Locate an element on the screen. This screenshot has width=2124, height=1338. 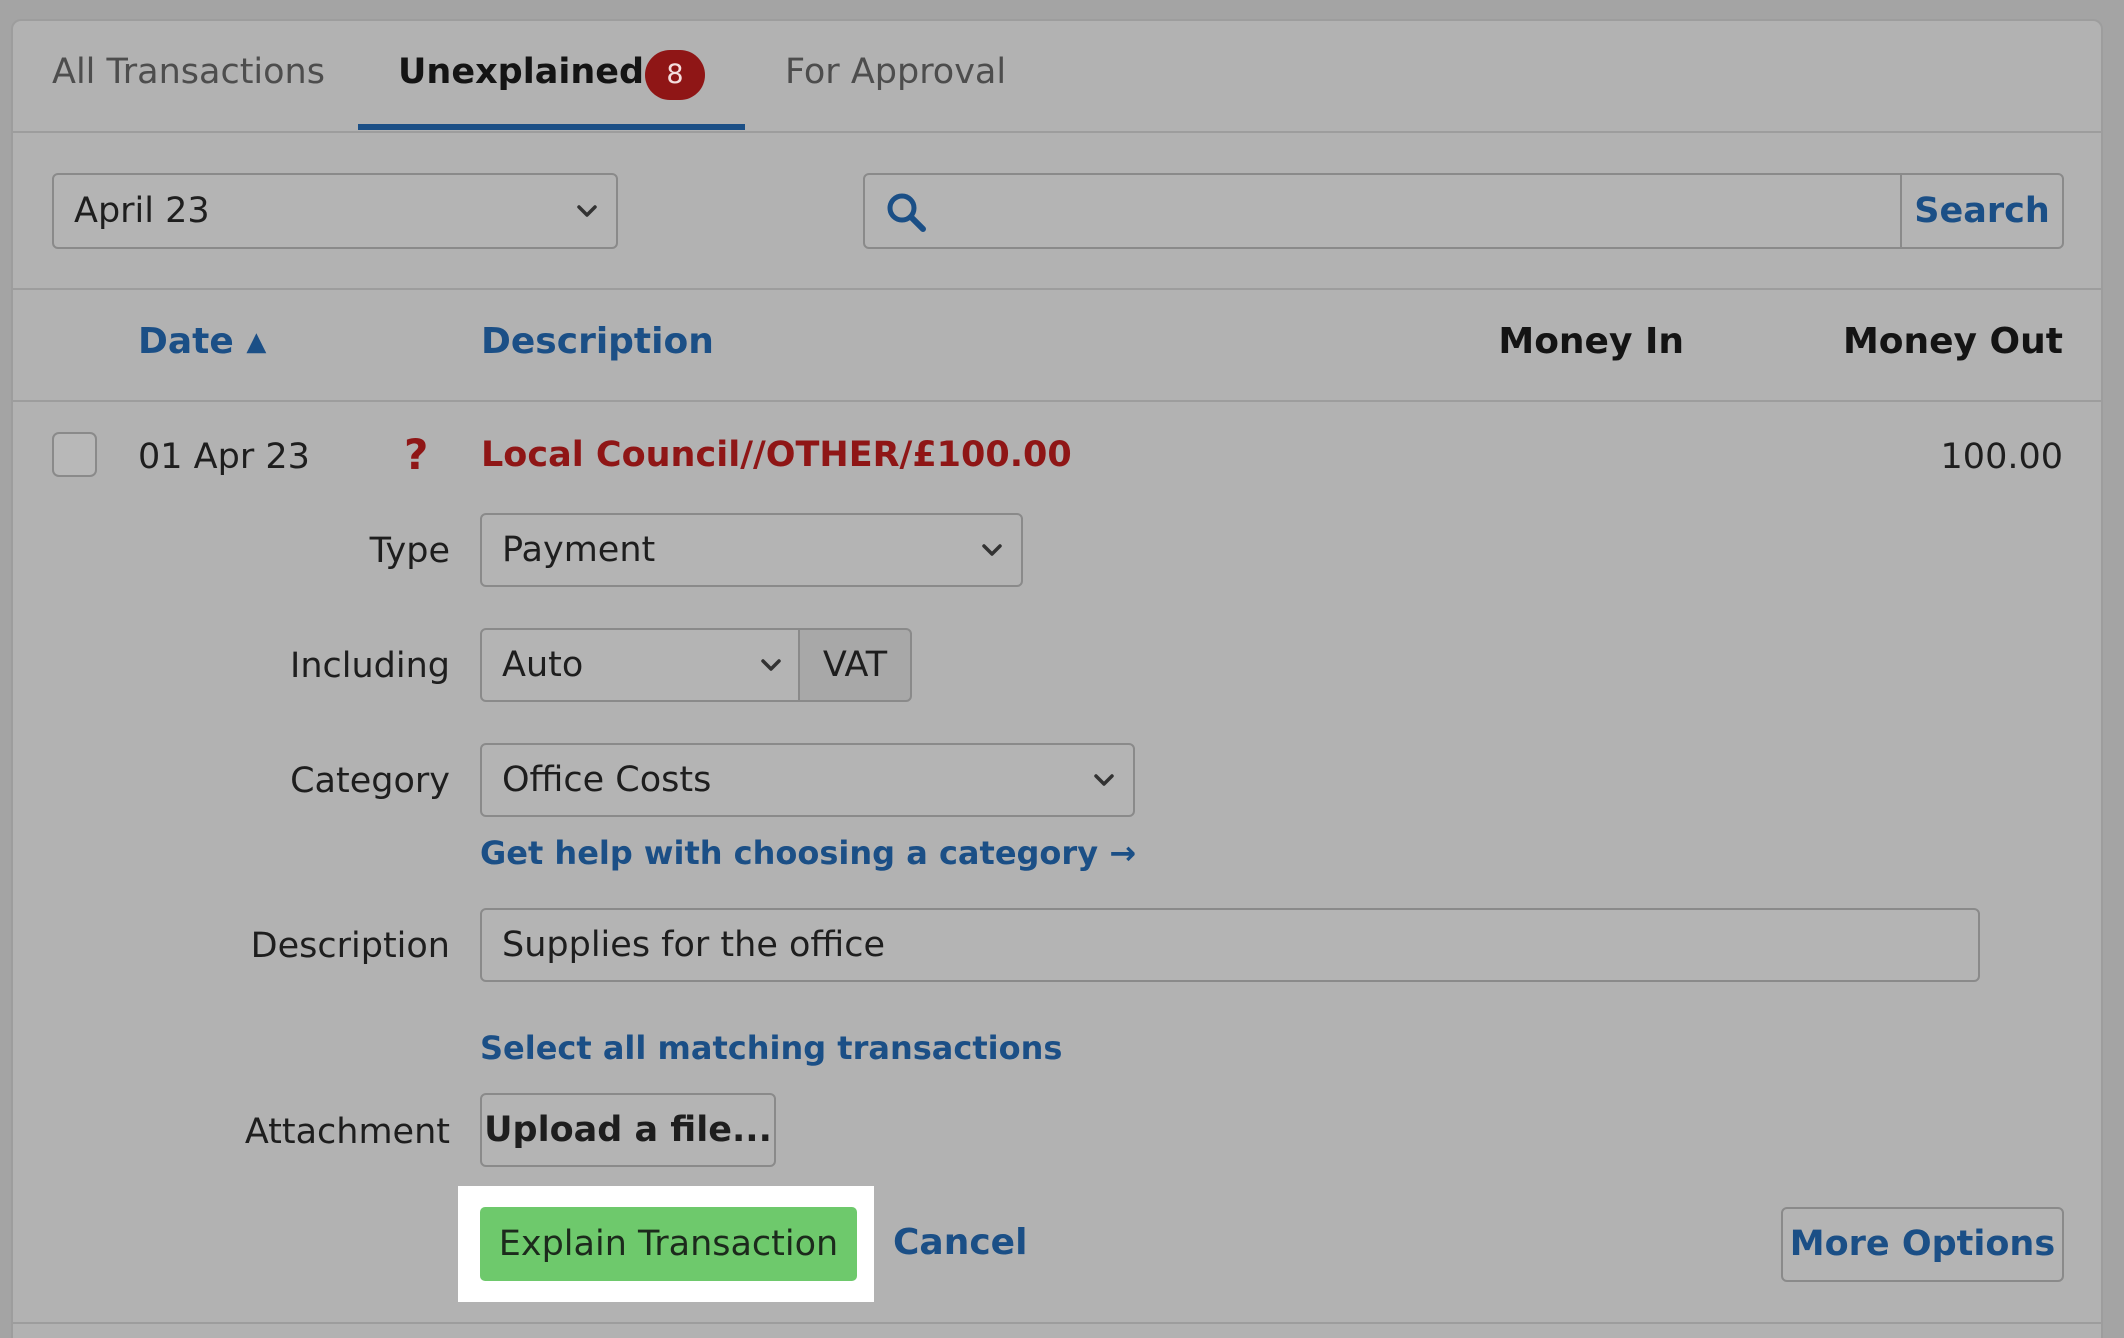
attachment-label: Attachment is located at coordinates (347, 1132).